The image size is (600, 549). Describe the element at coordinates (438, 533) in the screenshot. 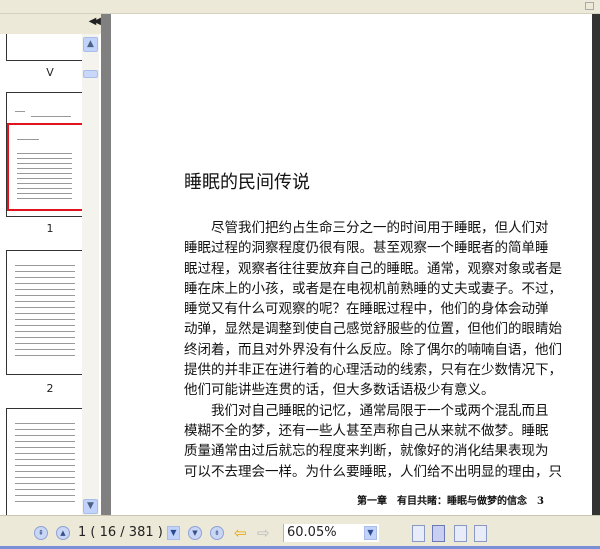

I see `continuous-view-icon` at that location.